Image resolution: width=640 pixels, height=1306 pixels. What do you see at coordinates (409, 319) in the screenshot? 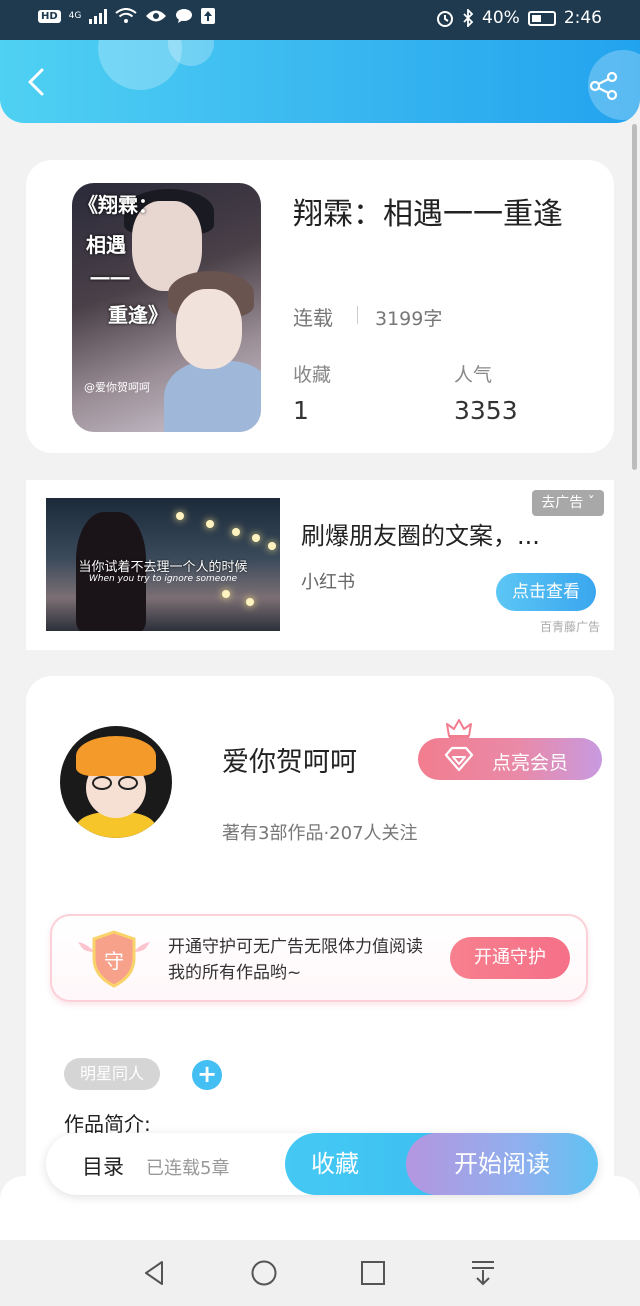
I see `word-count: 3199字` at bounding box center [409, 319].